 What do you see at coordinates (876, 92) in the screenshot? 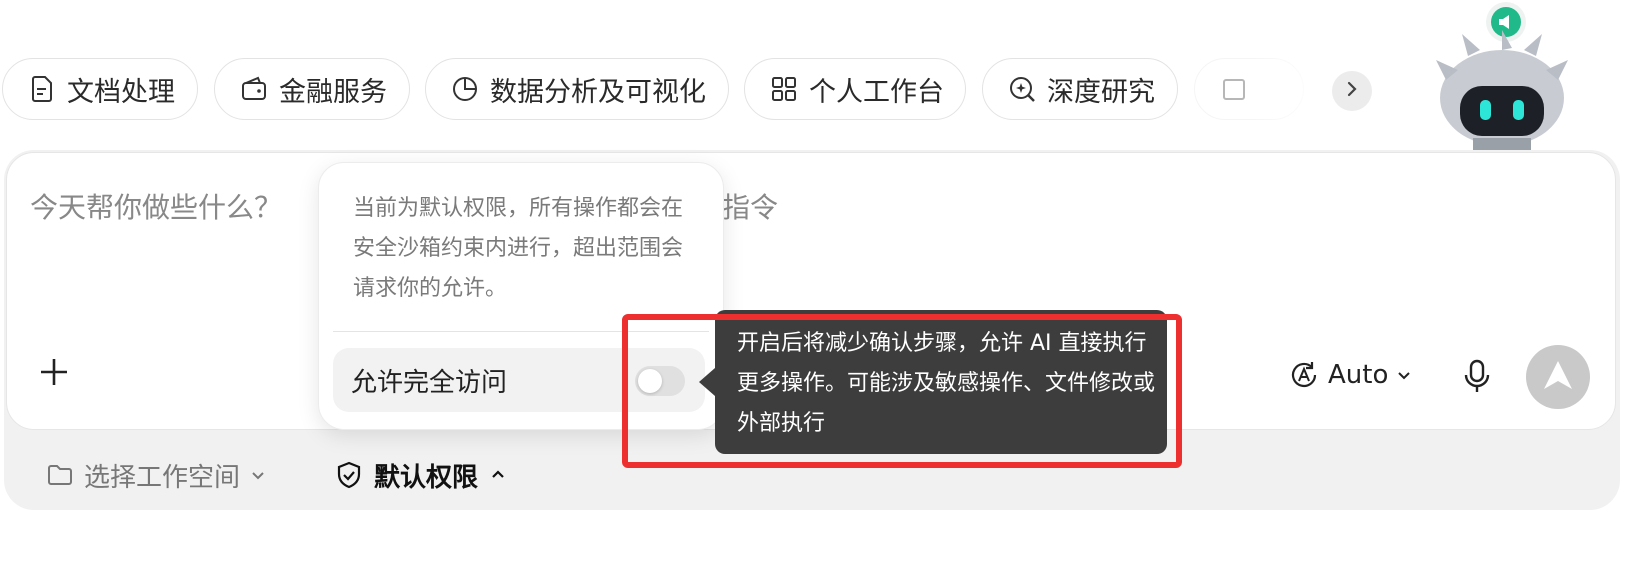
I see `chip-label: 个人工作台` at bounding box center [876, 92].